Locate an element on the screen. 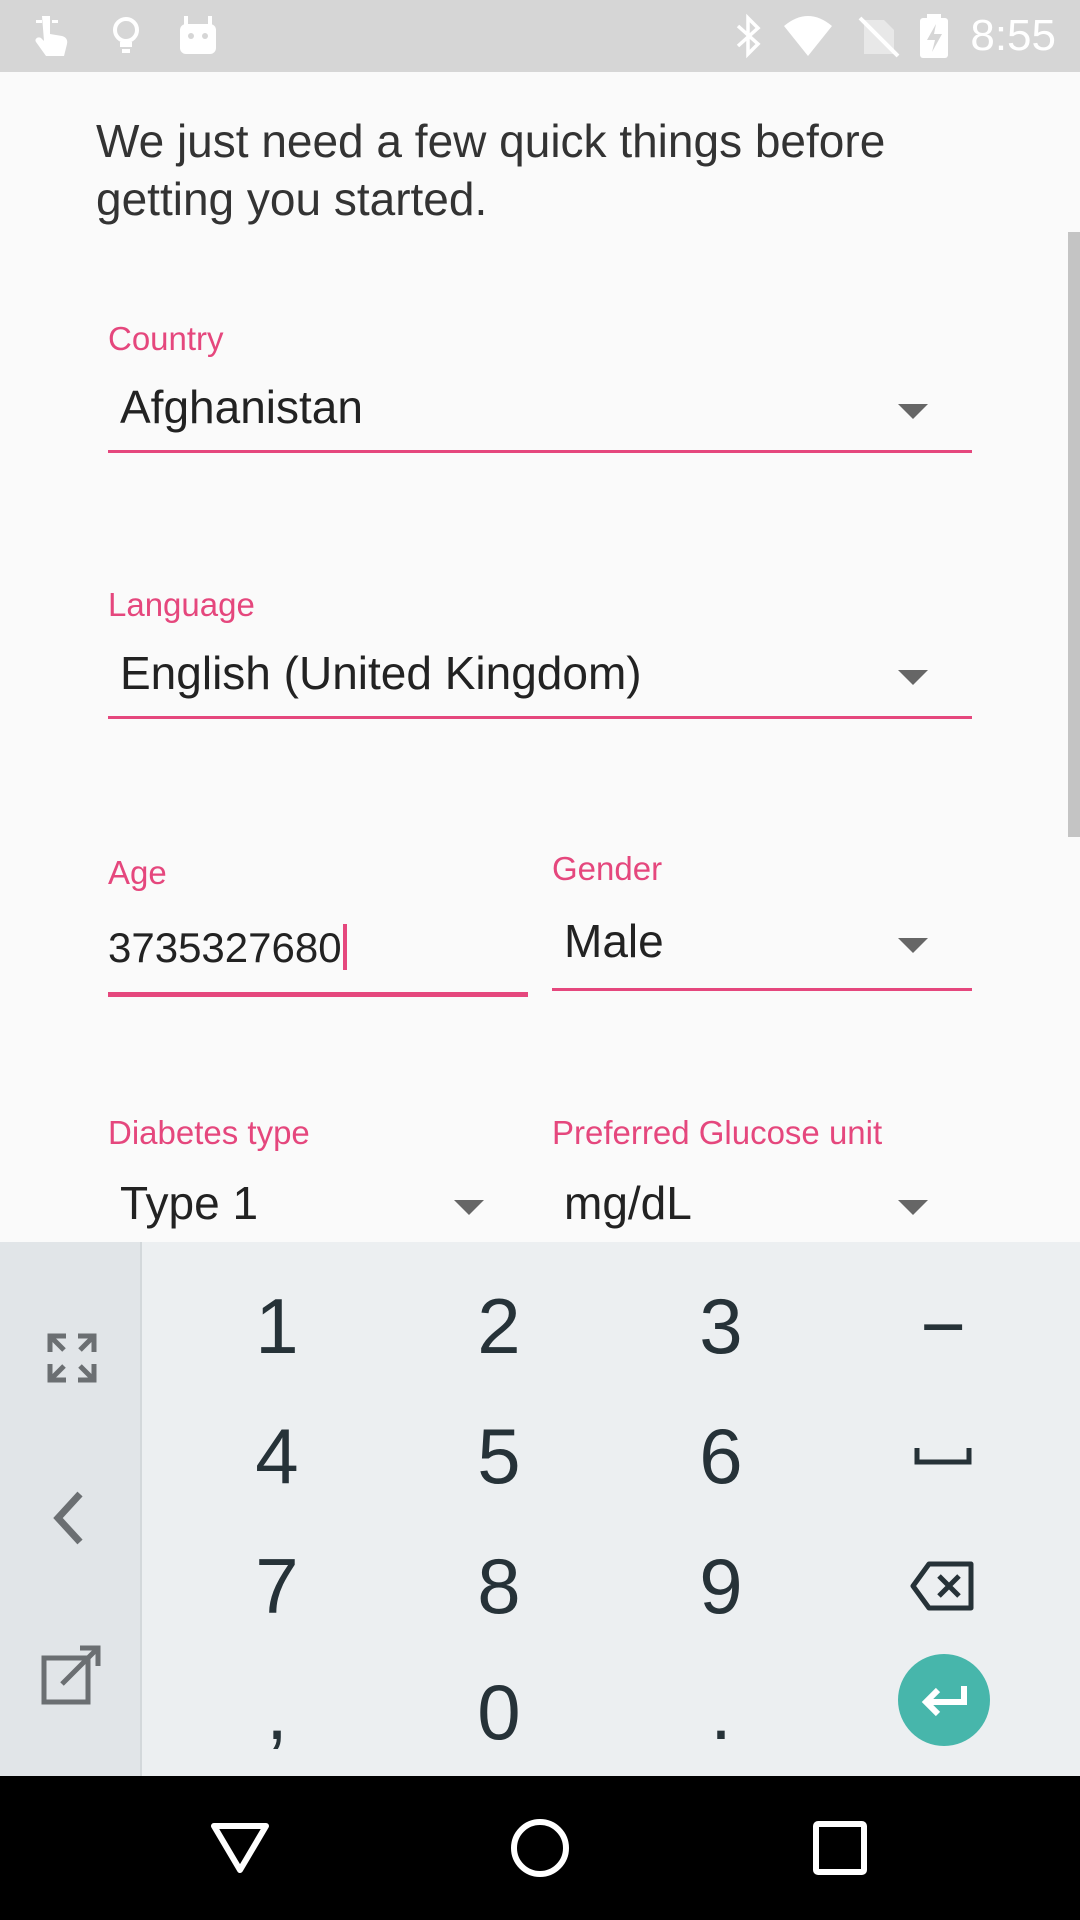 This screenshot has width=1080, height=1920. touch-icon is located at coordinates (52, 36).